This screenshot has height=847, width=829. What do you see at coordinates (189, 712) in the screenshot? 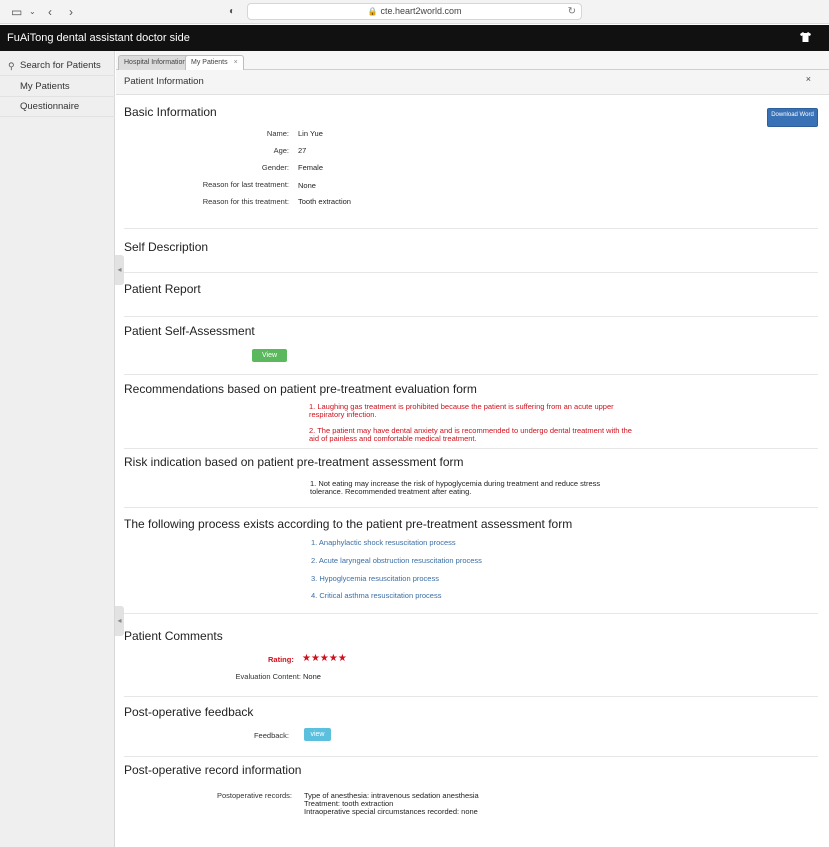
I see `section-title-feedback: Post-operative feedback` at bounding box center [189, 712].